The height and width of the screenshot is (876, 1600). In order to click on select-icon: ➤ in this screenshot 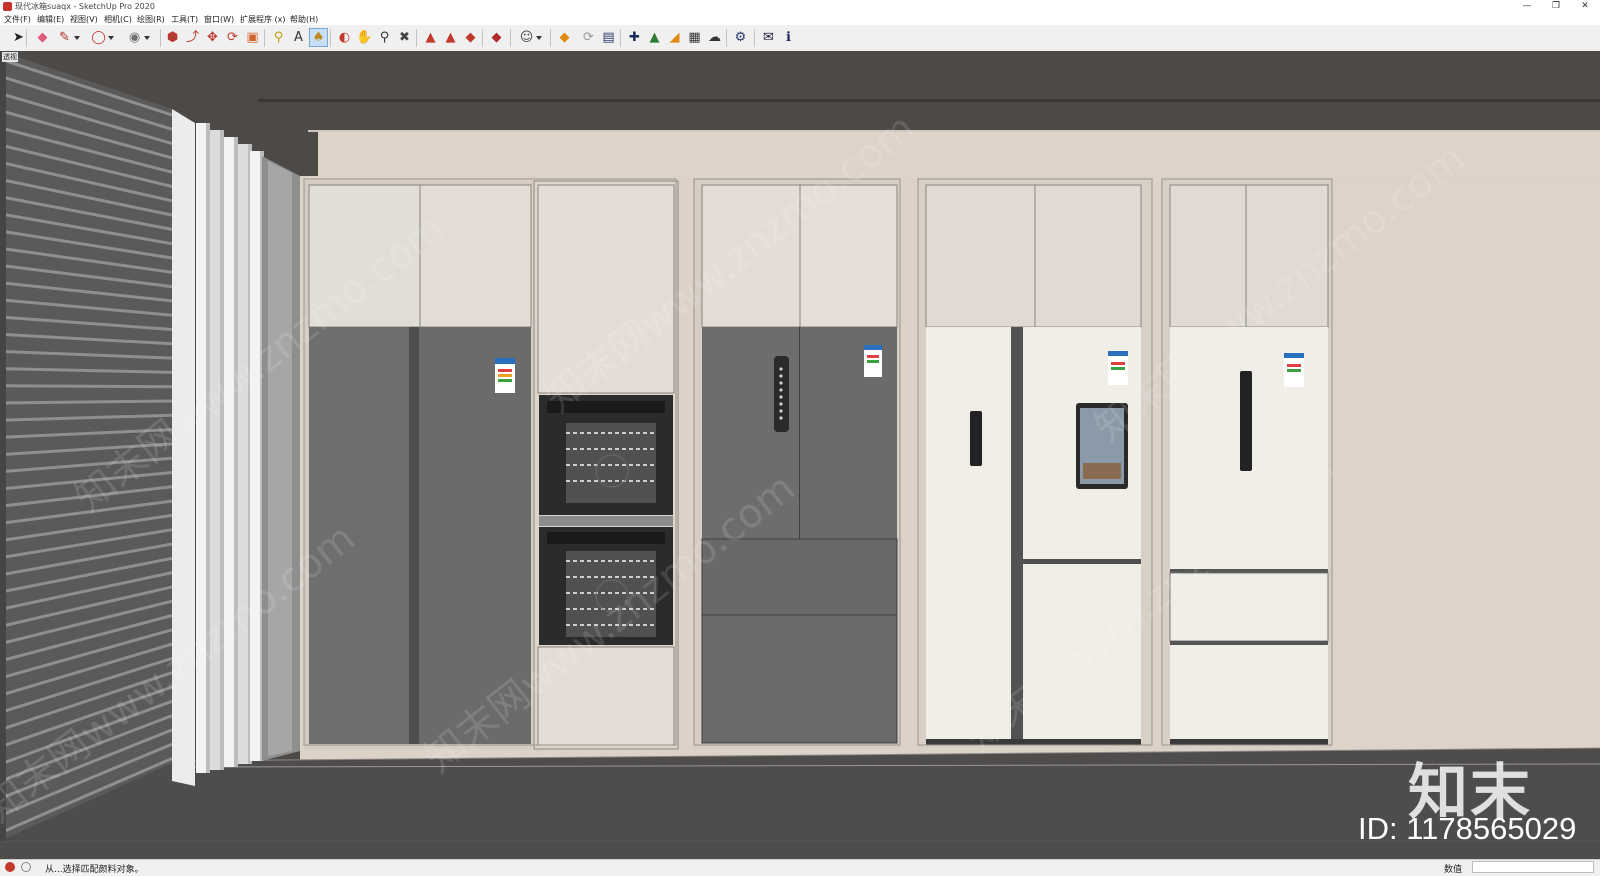, I will do `click(18, 37)`.